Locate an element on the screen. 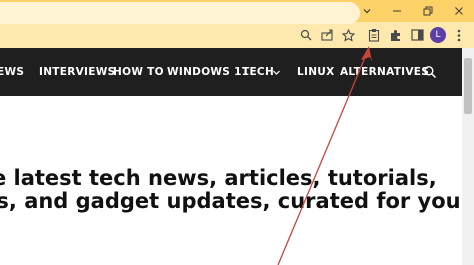 The width and height of the screenshot is (474, 265). tech-dropdown-chevron-icon is located at coordinates (276, 72).